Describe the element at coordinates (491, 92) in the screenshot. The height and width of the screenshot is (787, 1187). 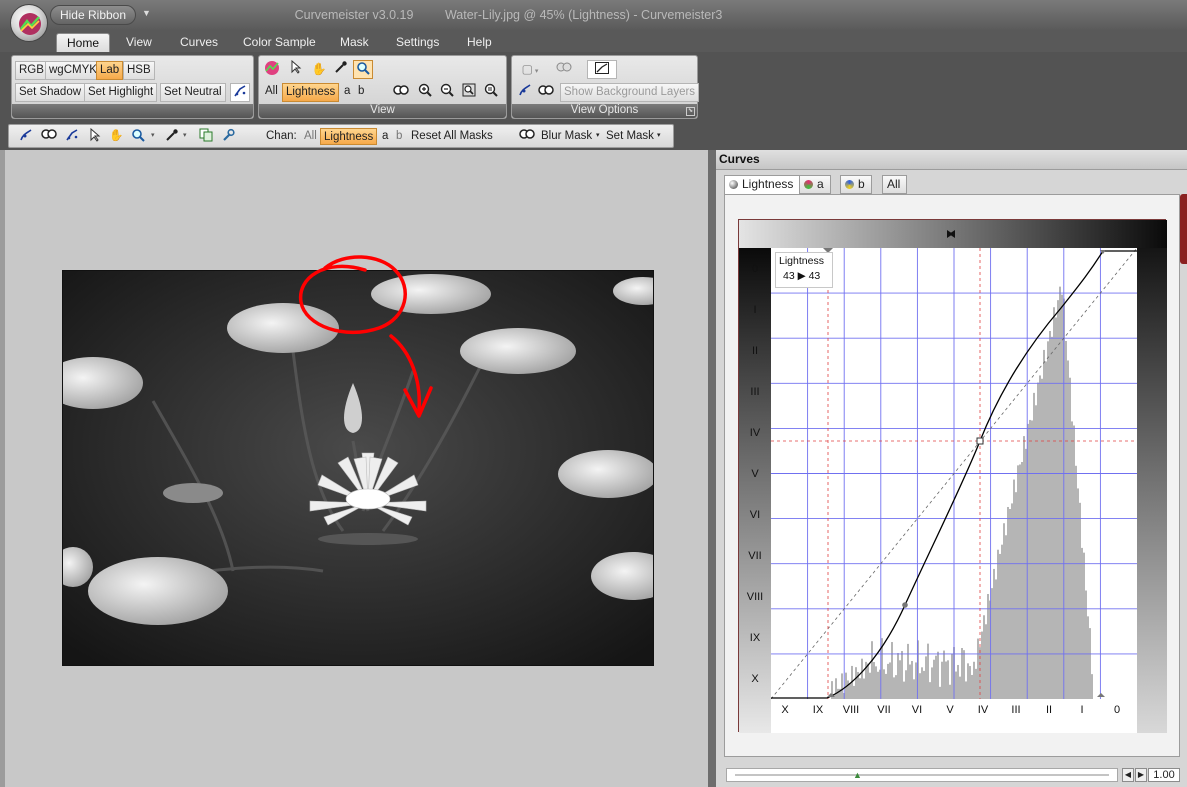
I see `zoom-actual-icon` at that location.